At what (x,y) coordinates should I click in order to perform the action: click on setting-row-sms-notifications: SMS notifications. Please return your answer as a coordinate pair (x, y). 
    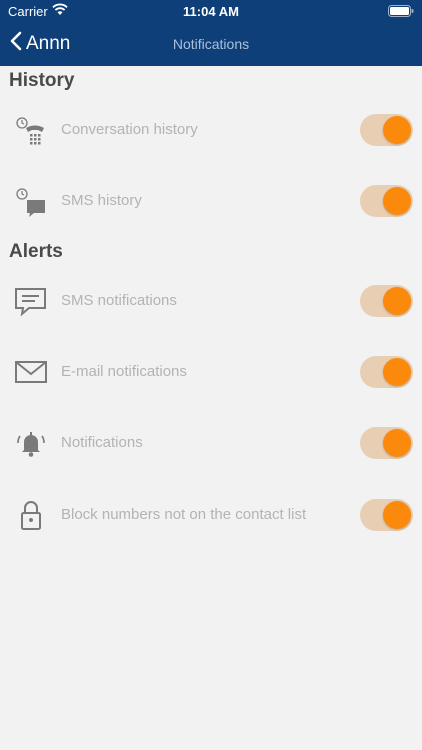
    Looking at the image, I should click on (211, 301).